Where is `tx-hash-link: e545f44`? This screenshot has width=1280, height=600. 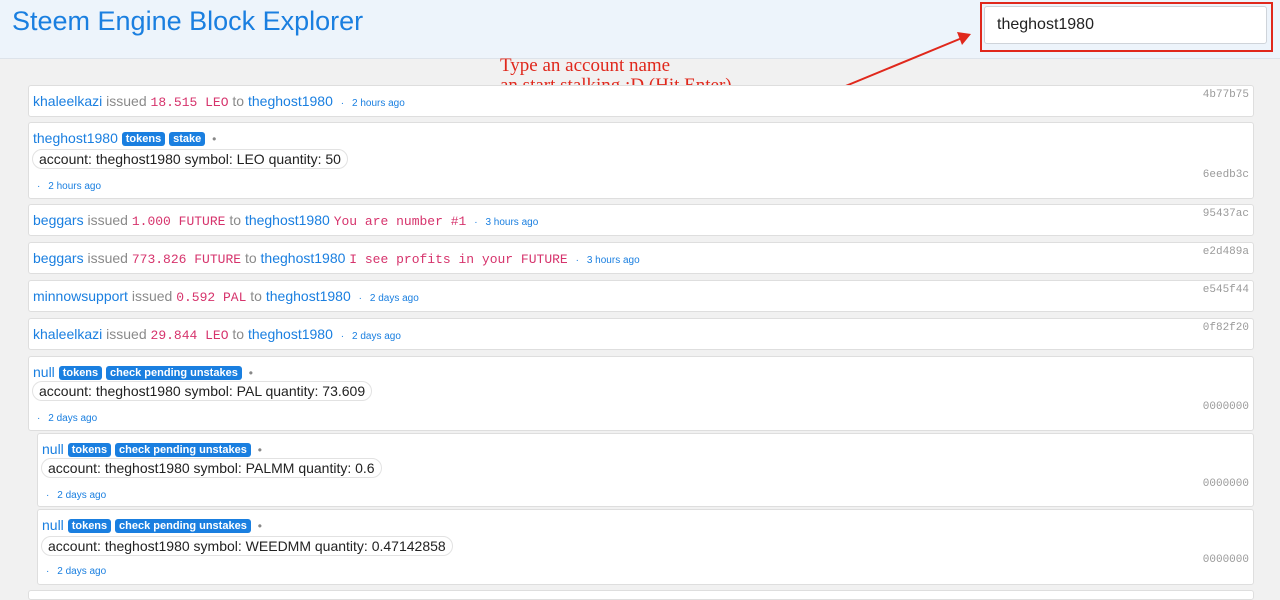 tx-hash-link: e545f44 is located at coordinates (1226, 290).